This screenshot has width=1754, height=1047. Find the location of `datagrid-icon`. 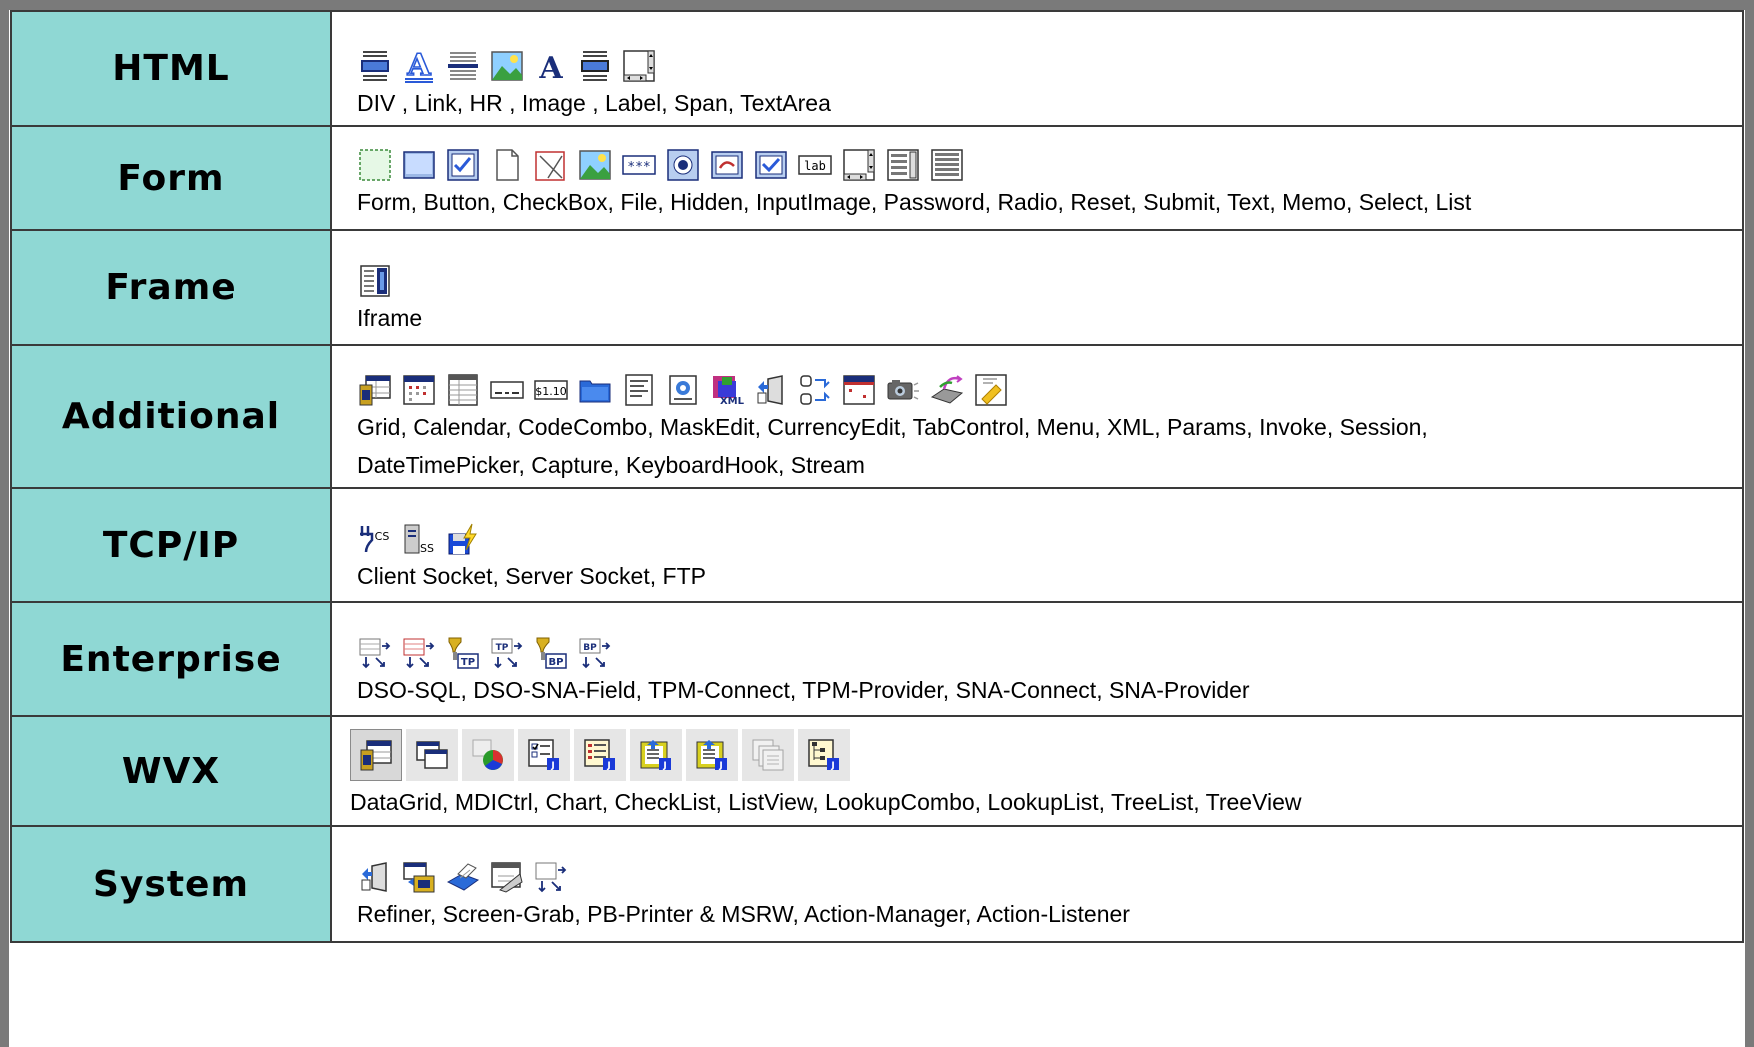

datagrid-icon is located at coordinates (376, 755).